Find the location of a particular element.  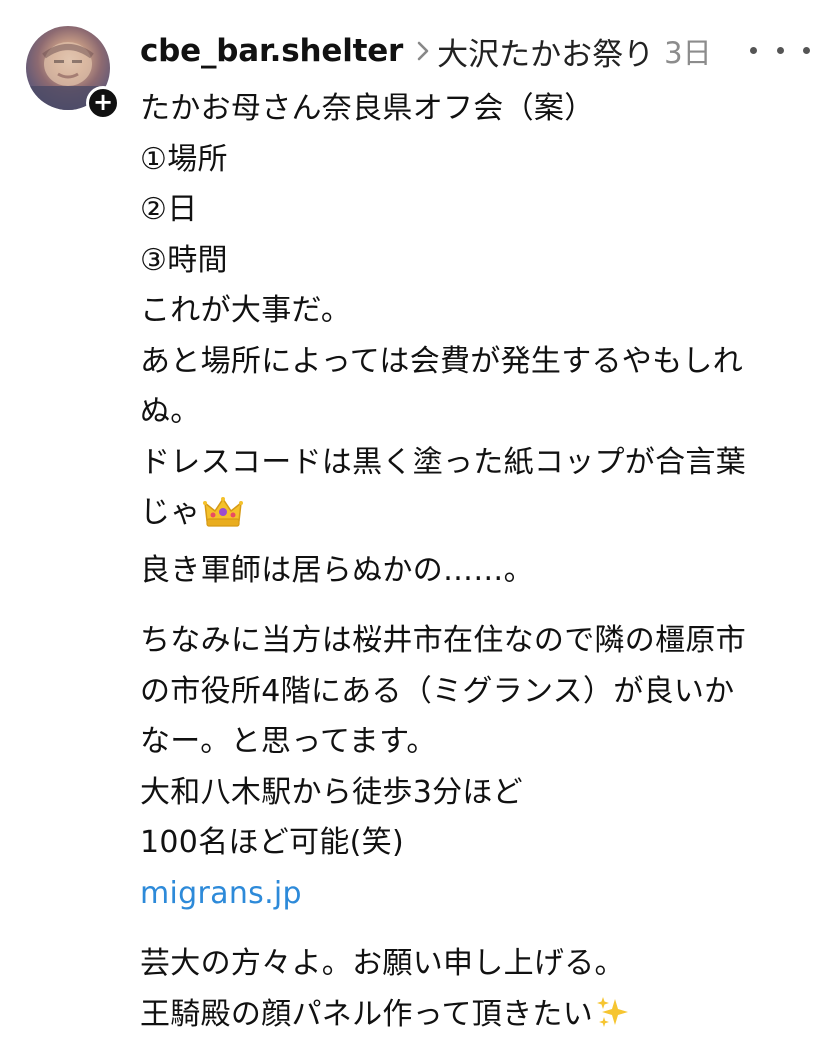

post-text-line: ぬ。 is located at coordinates (485, 412).